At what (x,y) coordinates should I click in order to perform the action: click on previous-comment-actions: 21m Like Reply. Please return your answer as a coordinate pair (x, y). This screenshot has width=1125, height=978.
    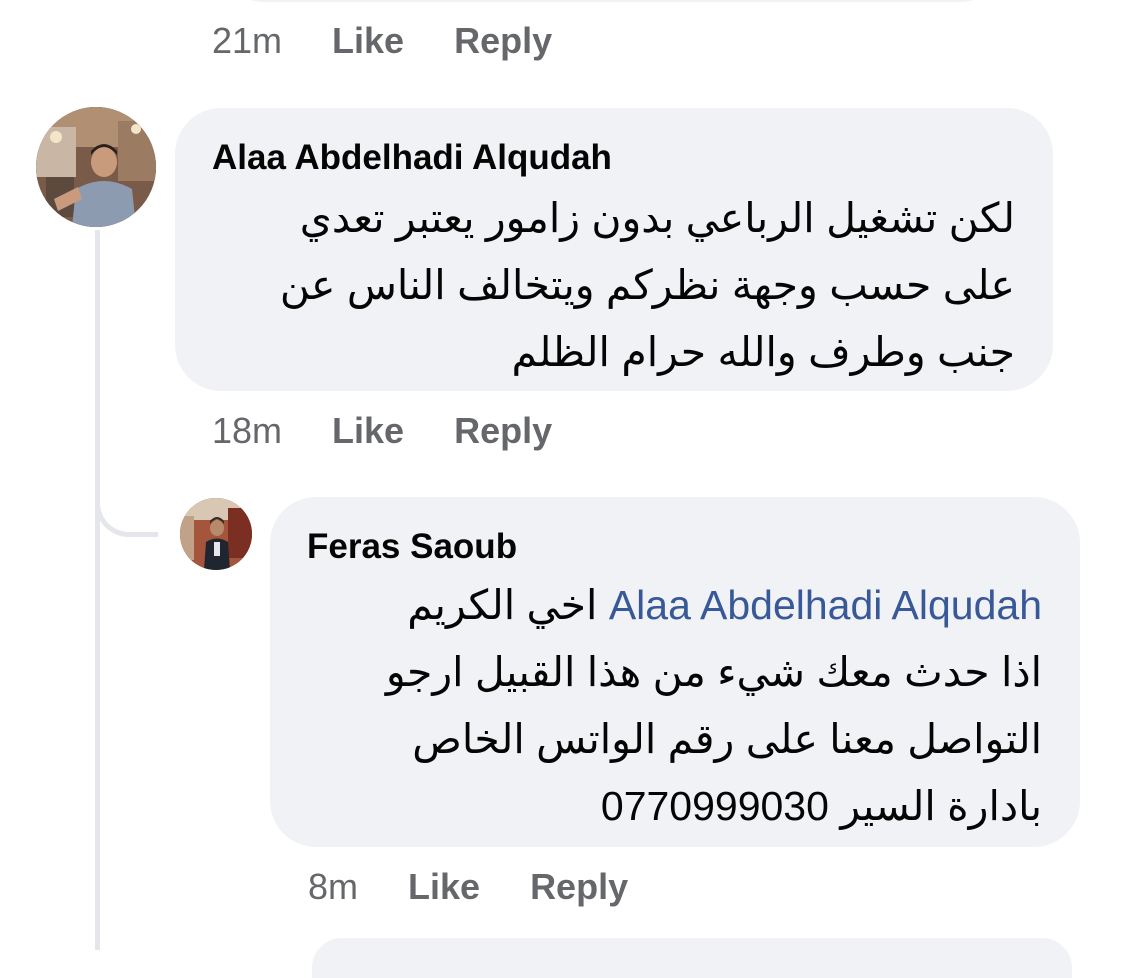
    Looking at the image, I should click on (382, 41).